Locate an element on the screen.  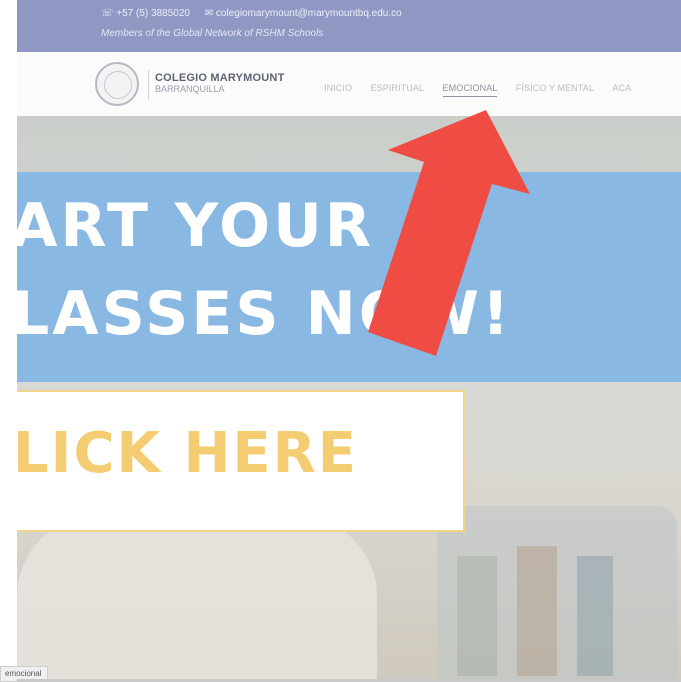
school-name: COLEGIO MARYMOUNT is located at coordinates (220, 78).